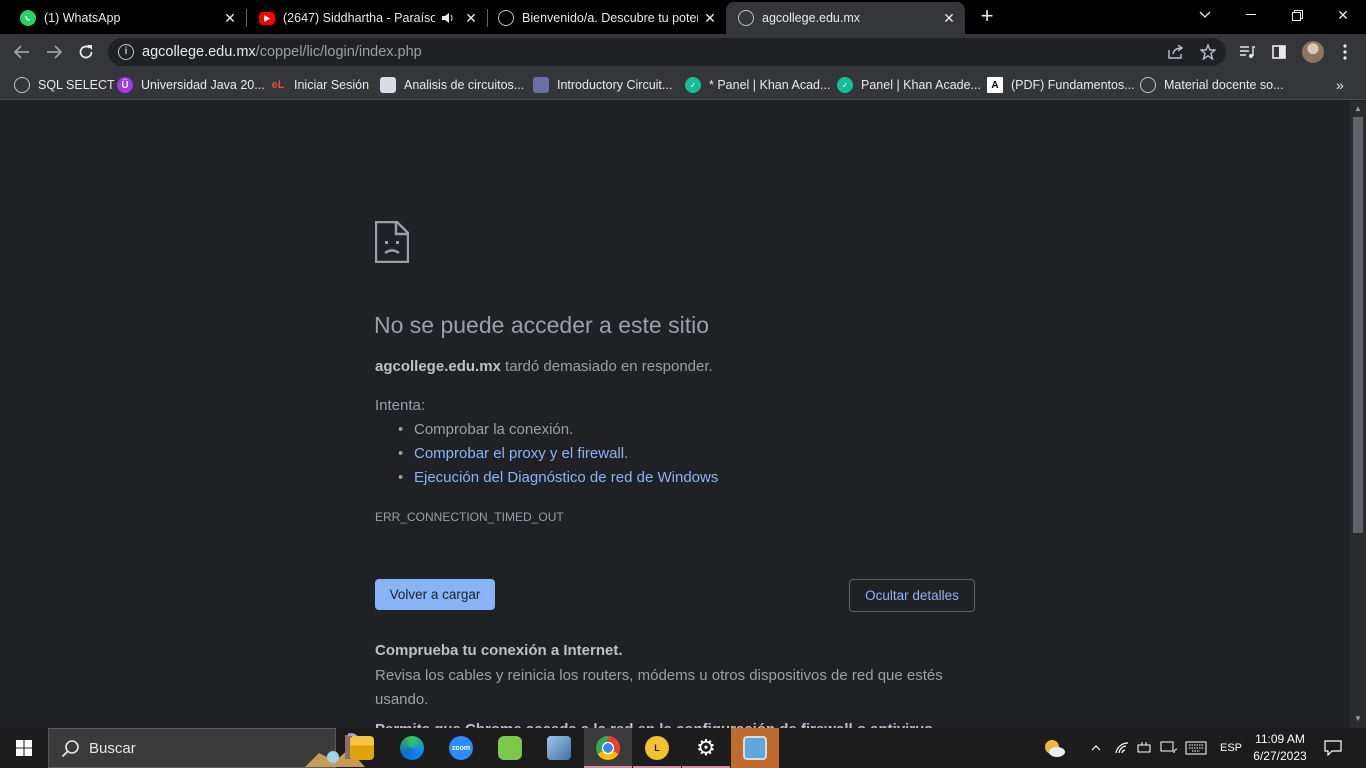  I want to click on udemy-icon: Ü, so click(125, 85).